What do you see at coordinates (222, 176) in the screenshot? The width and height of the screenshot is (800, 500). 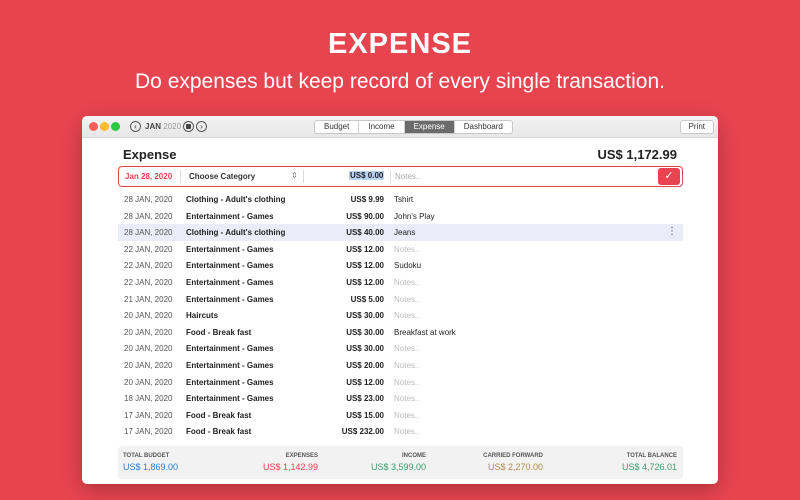 I see `category-select: Choose Category` at bounding box center [222, 176].